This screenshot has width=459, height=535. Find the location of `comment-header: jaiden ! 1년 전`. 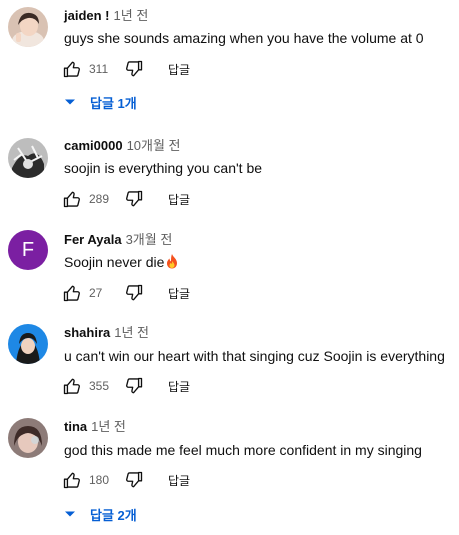

comment-header: jaiden ! 1년 전 is located at coordinates (106, 16).